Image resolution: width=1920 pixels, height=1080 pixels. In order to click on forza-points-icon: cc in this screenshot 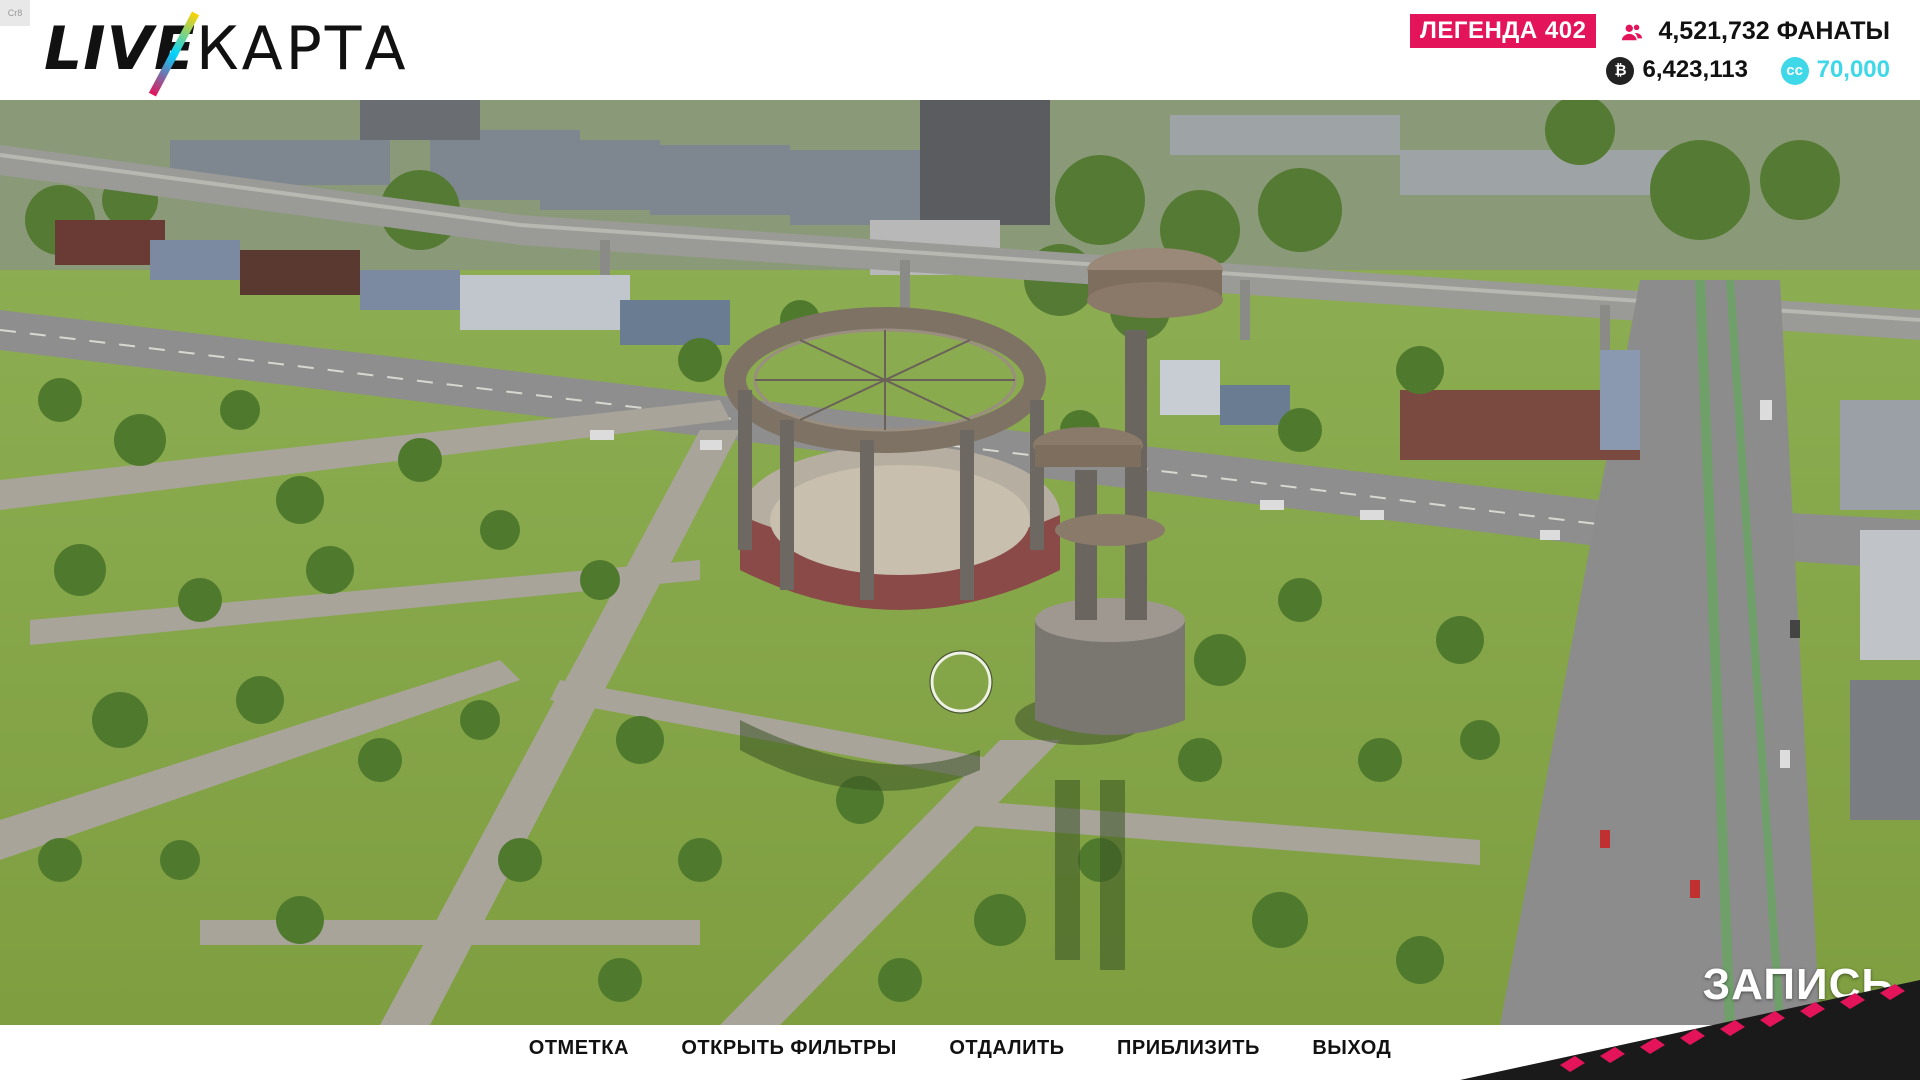, I will do `click(1794, 70)`.